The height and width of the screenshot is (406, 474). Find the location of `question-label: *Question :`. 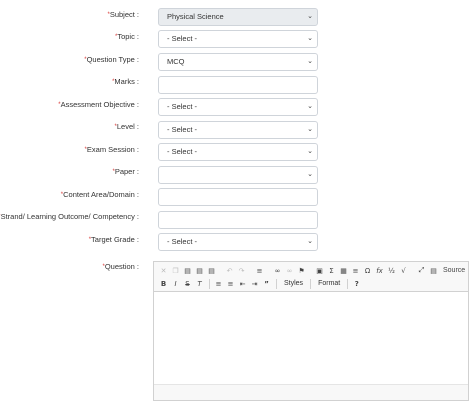

question-label: *Question : is located at coordinates (120, 266).